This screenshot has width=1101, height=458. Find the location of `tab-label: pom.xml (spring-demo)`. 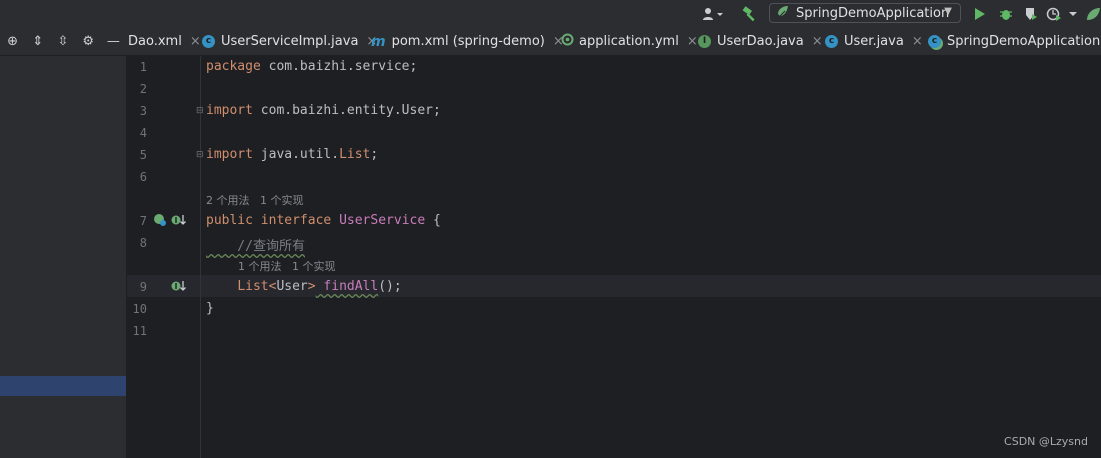

tab-label: pom.xml (spring-demo) is located at coordinates (468, 41).